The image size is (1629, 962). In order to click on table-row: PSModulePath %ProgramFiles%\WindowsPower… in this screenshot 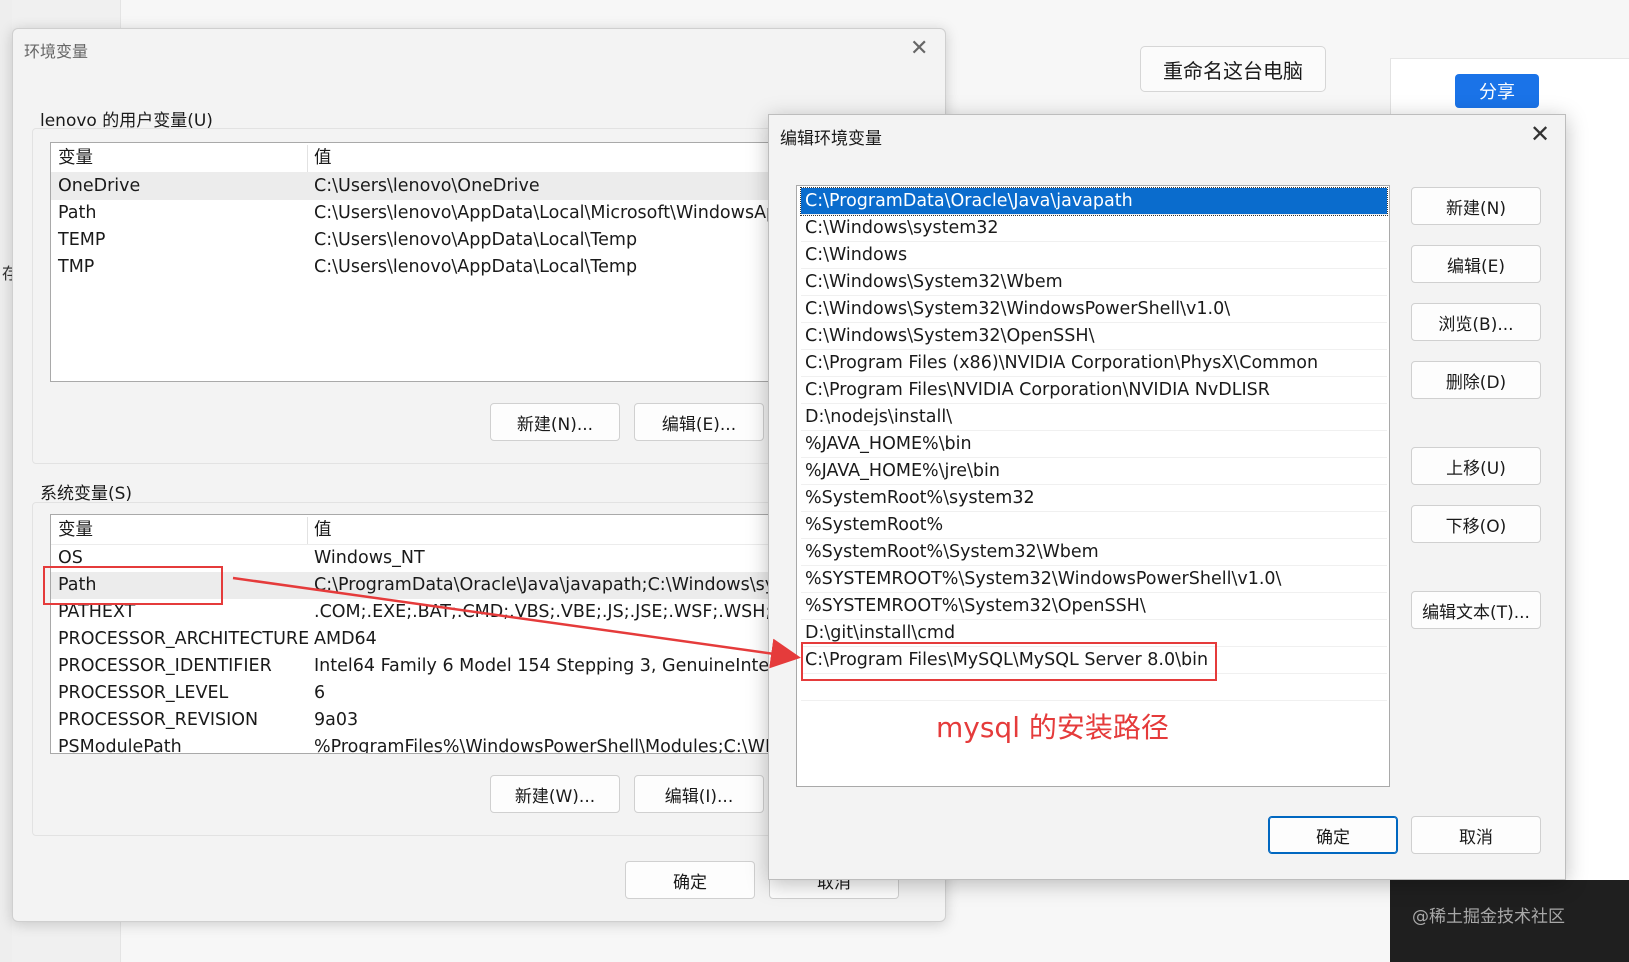, I will do `click(421, 744)`.